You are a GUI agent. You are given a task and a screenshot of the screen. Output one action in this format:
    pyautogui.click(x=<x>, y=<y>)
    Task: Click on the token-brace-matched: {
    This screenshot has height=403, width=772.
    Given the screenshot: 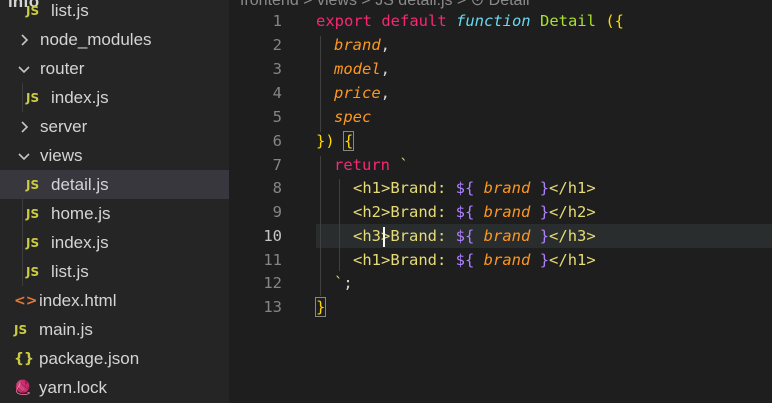 What is the action you would take?
    pyautogui.click(x=348, y=141)
    